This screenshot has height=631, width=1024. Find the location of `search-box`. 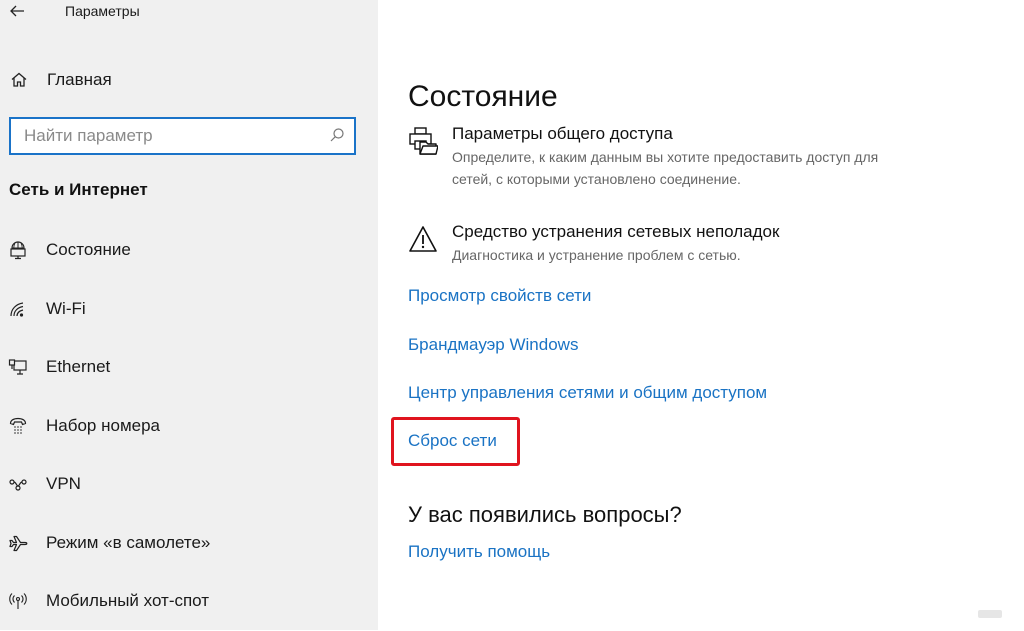

search-box is located at coordinates (182, 136).